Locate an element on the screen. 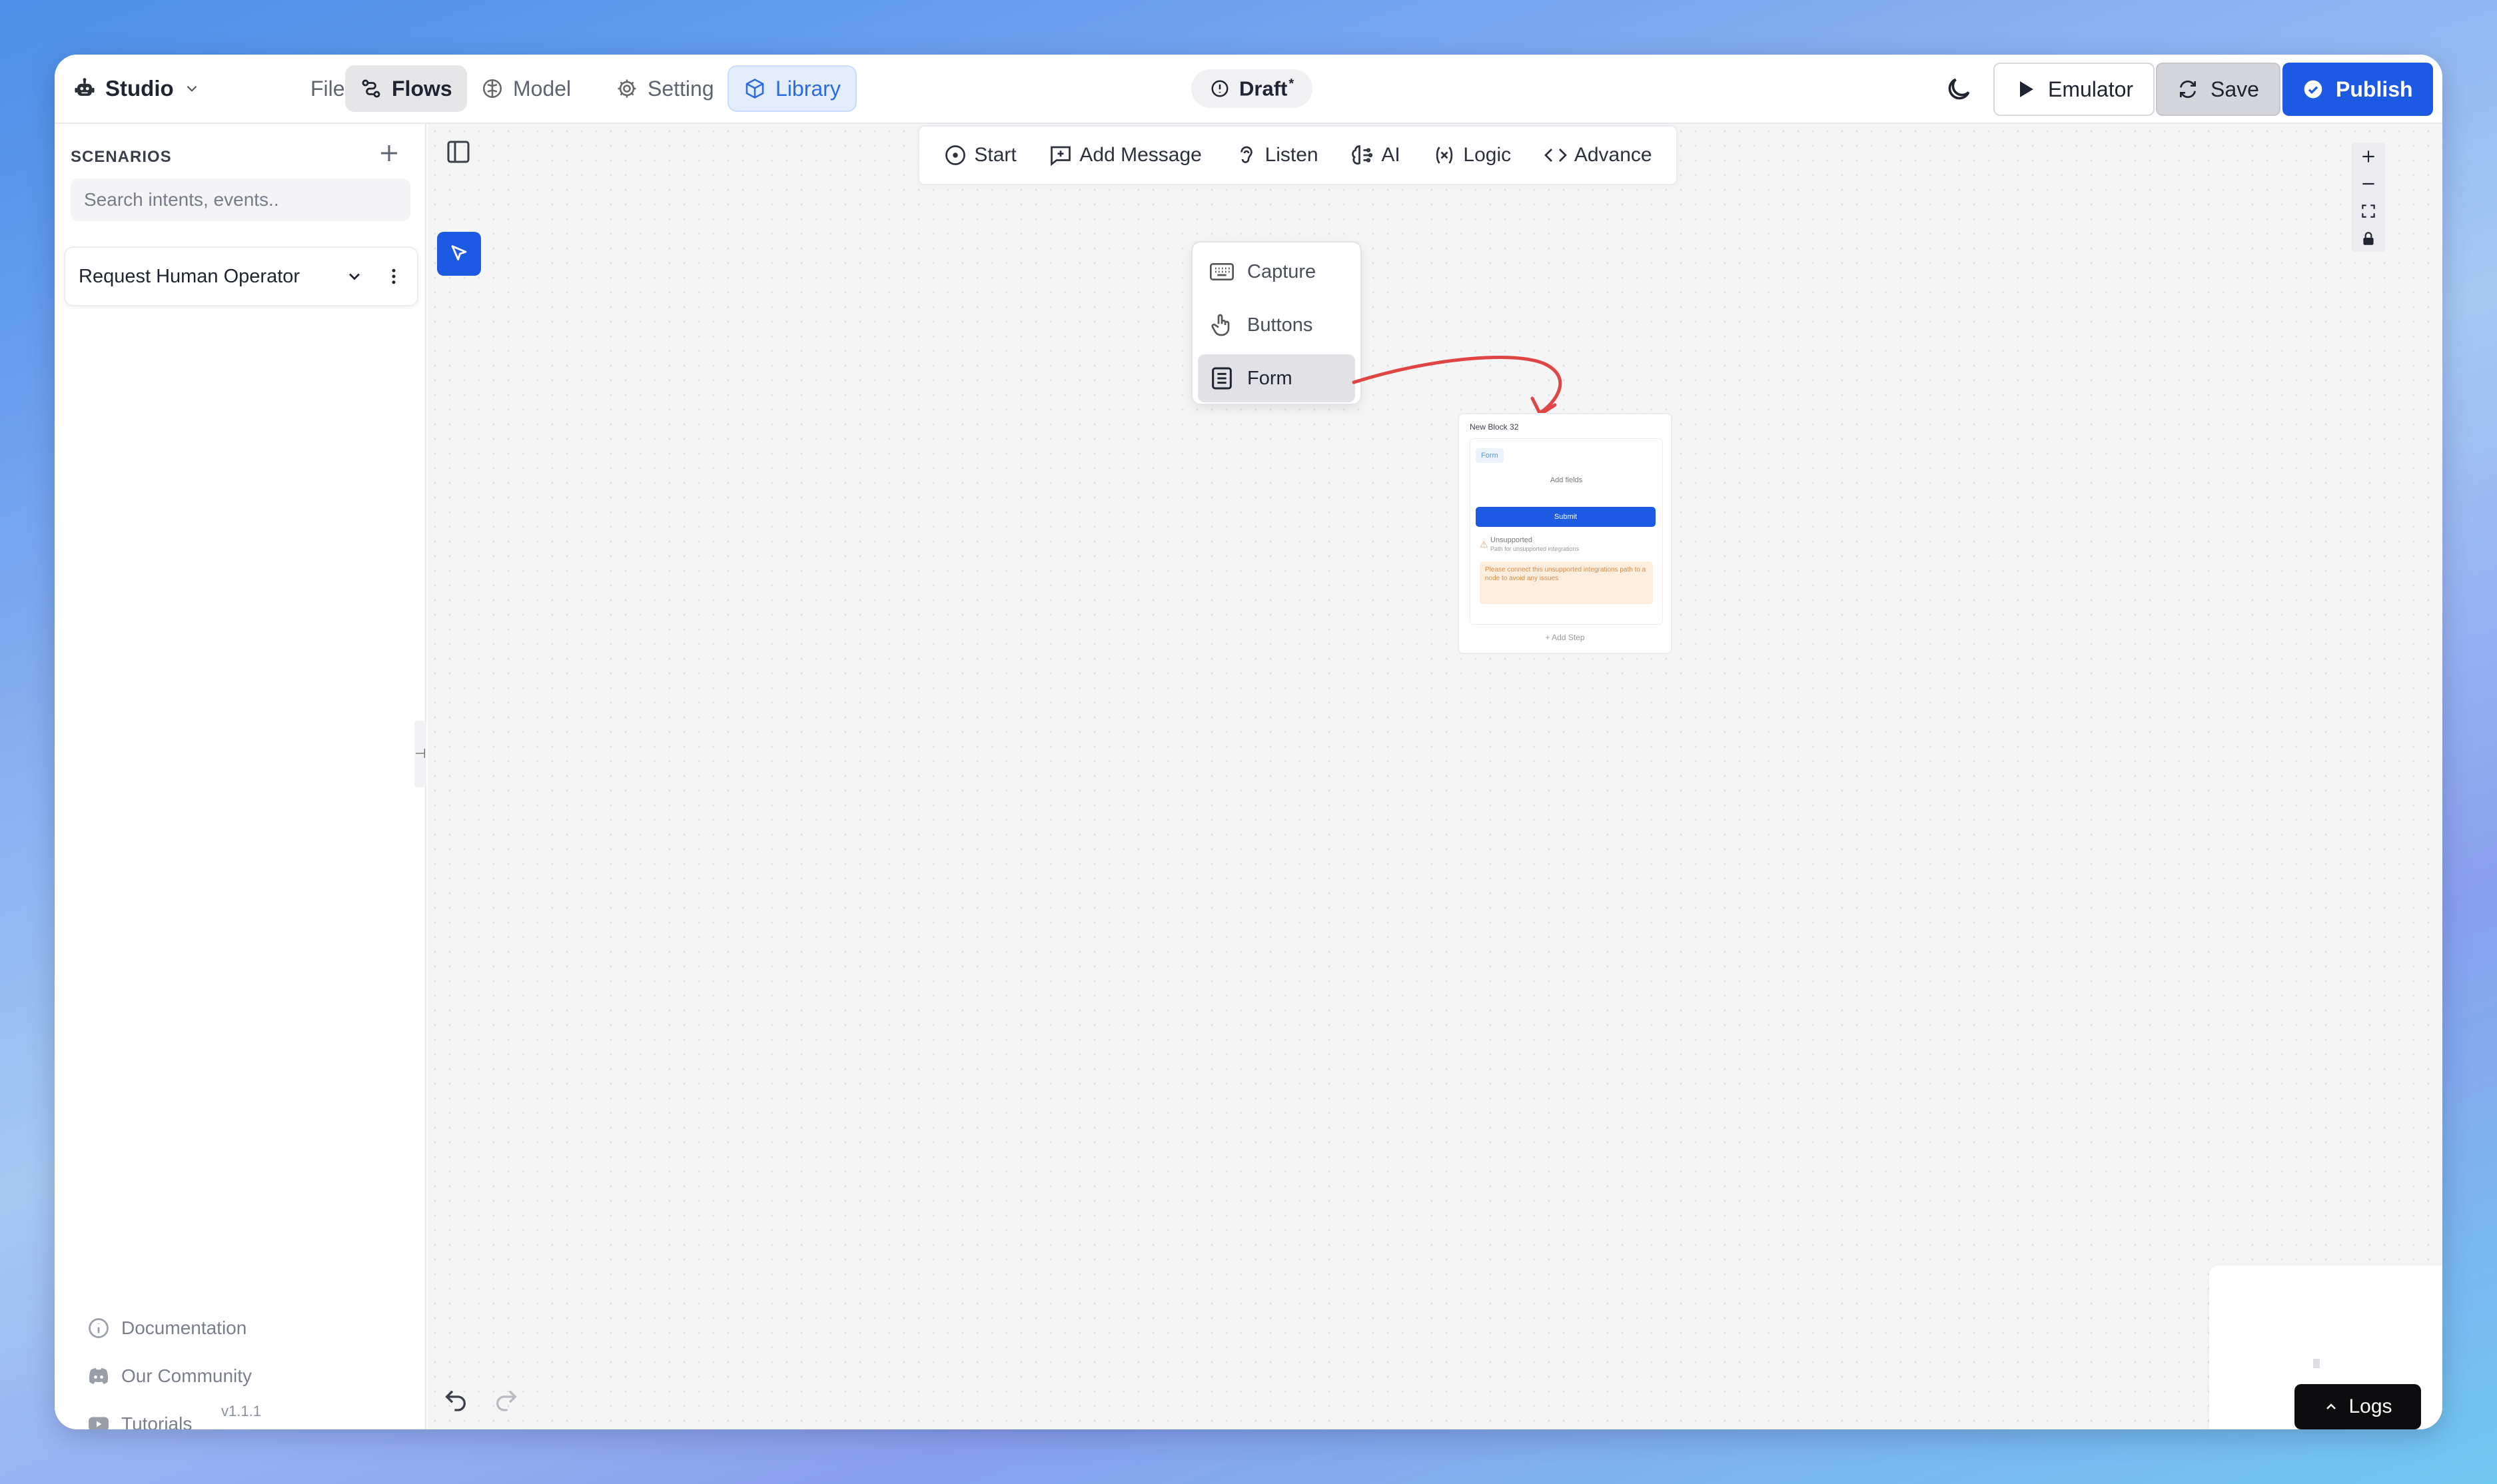 The width and height of the screenshot is (2497, 1484). more-vertical-icon is located at coordinates (394, 276).